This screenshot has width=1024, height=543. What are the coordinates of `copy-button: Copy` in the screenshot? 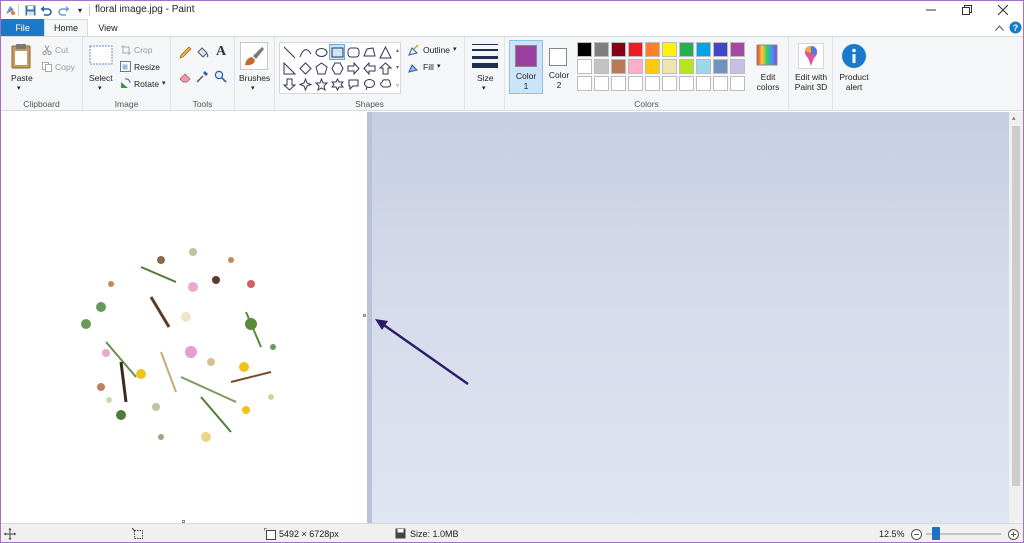 It's located at (65, 67).